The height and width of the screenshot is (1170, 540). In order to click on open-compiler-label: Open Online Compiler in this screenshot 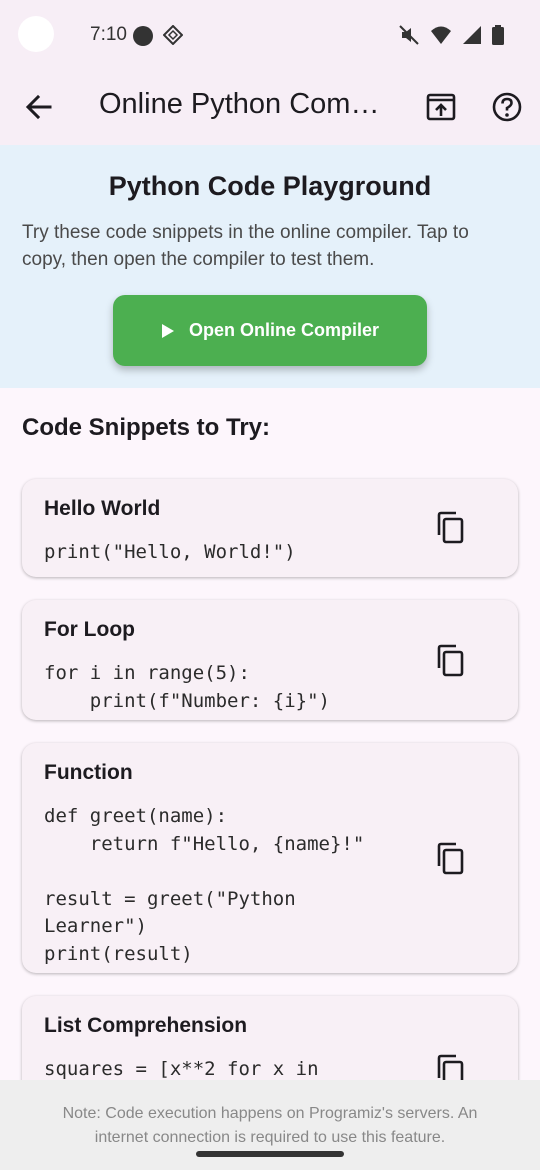, I will do `click(284, 330)`.